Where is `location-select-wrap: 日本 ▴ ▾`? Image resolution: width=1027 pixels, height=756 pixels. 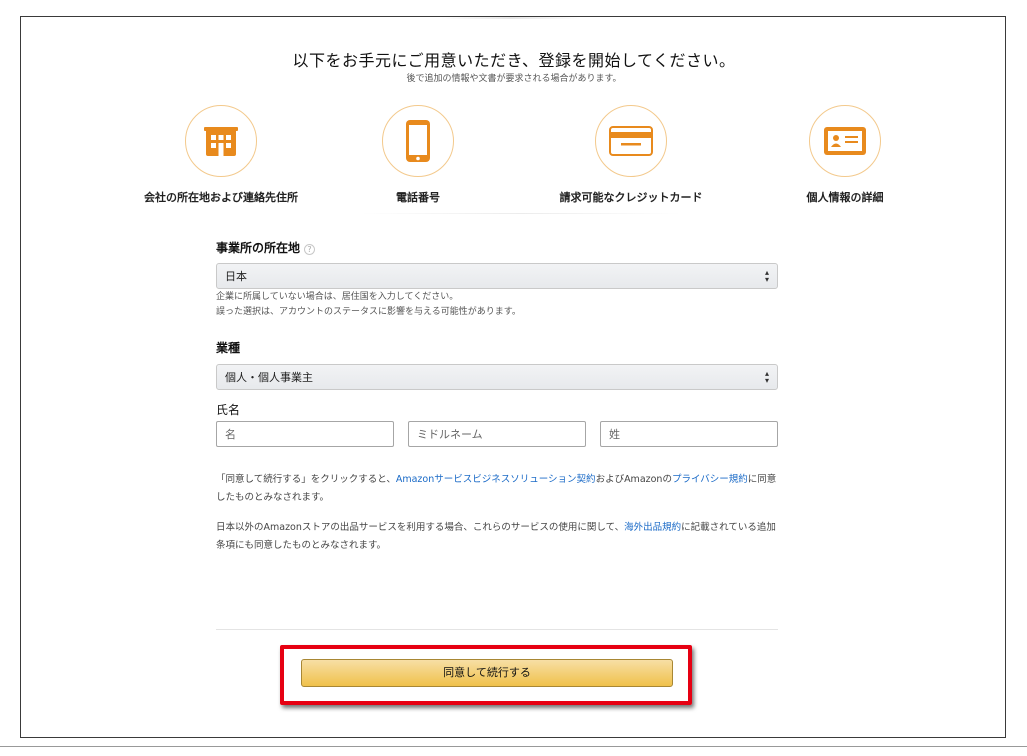
location-select-wrap: 日本 ▴ ▾ is located at coordinates (497, 276).